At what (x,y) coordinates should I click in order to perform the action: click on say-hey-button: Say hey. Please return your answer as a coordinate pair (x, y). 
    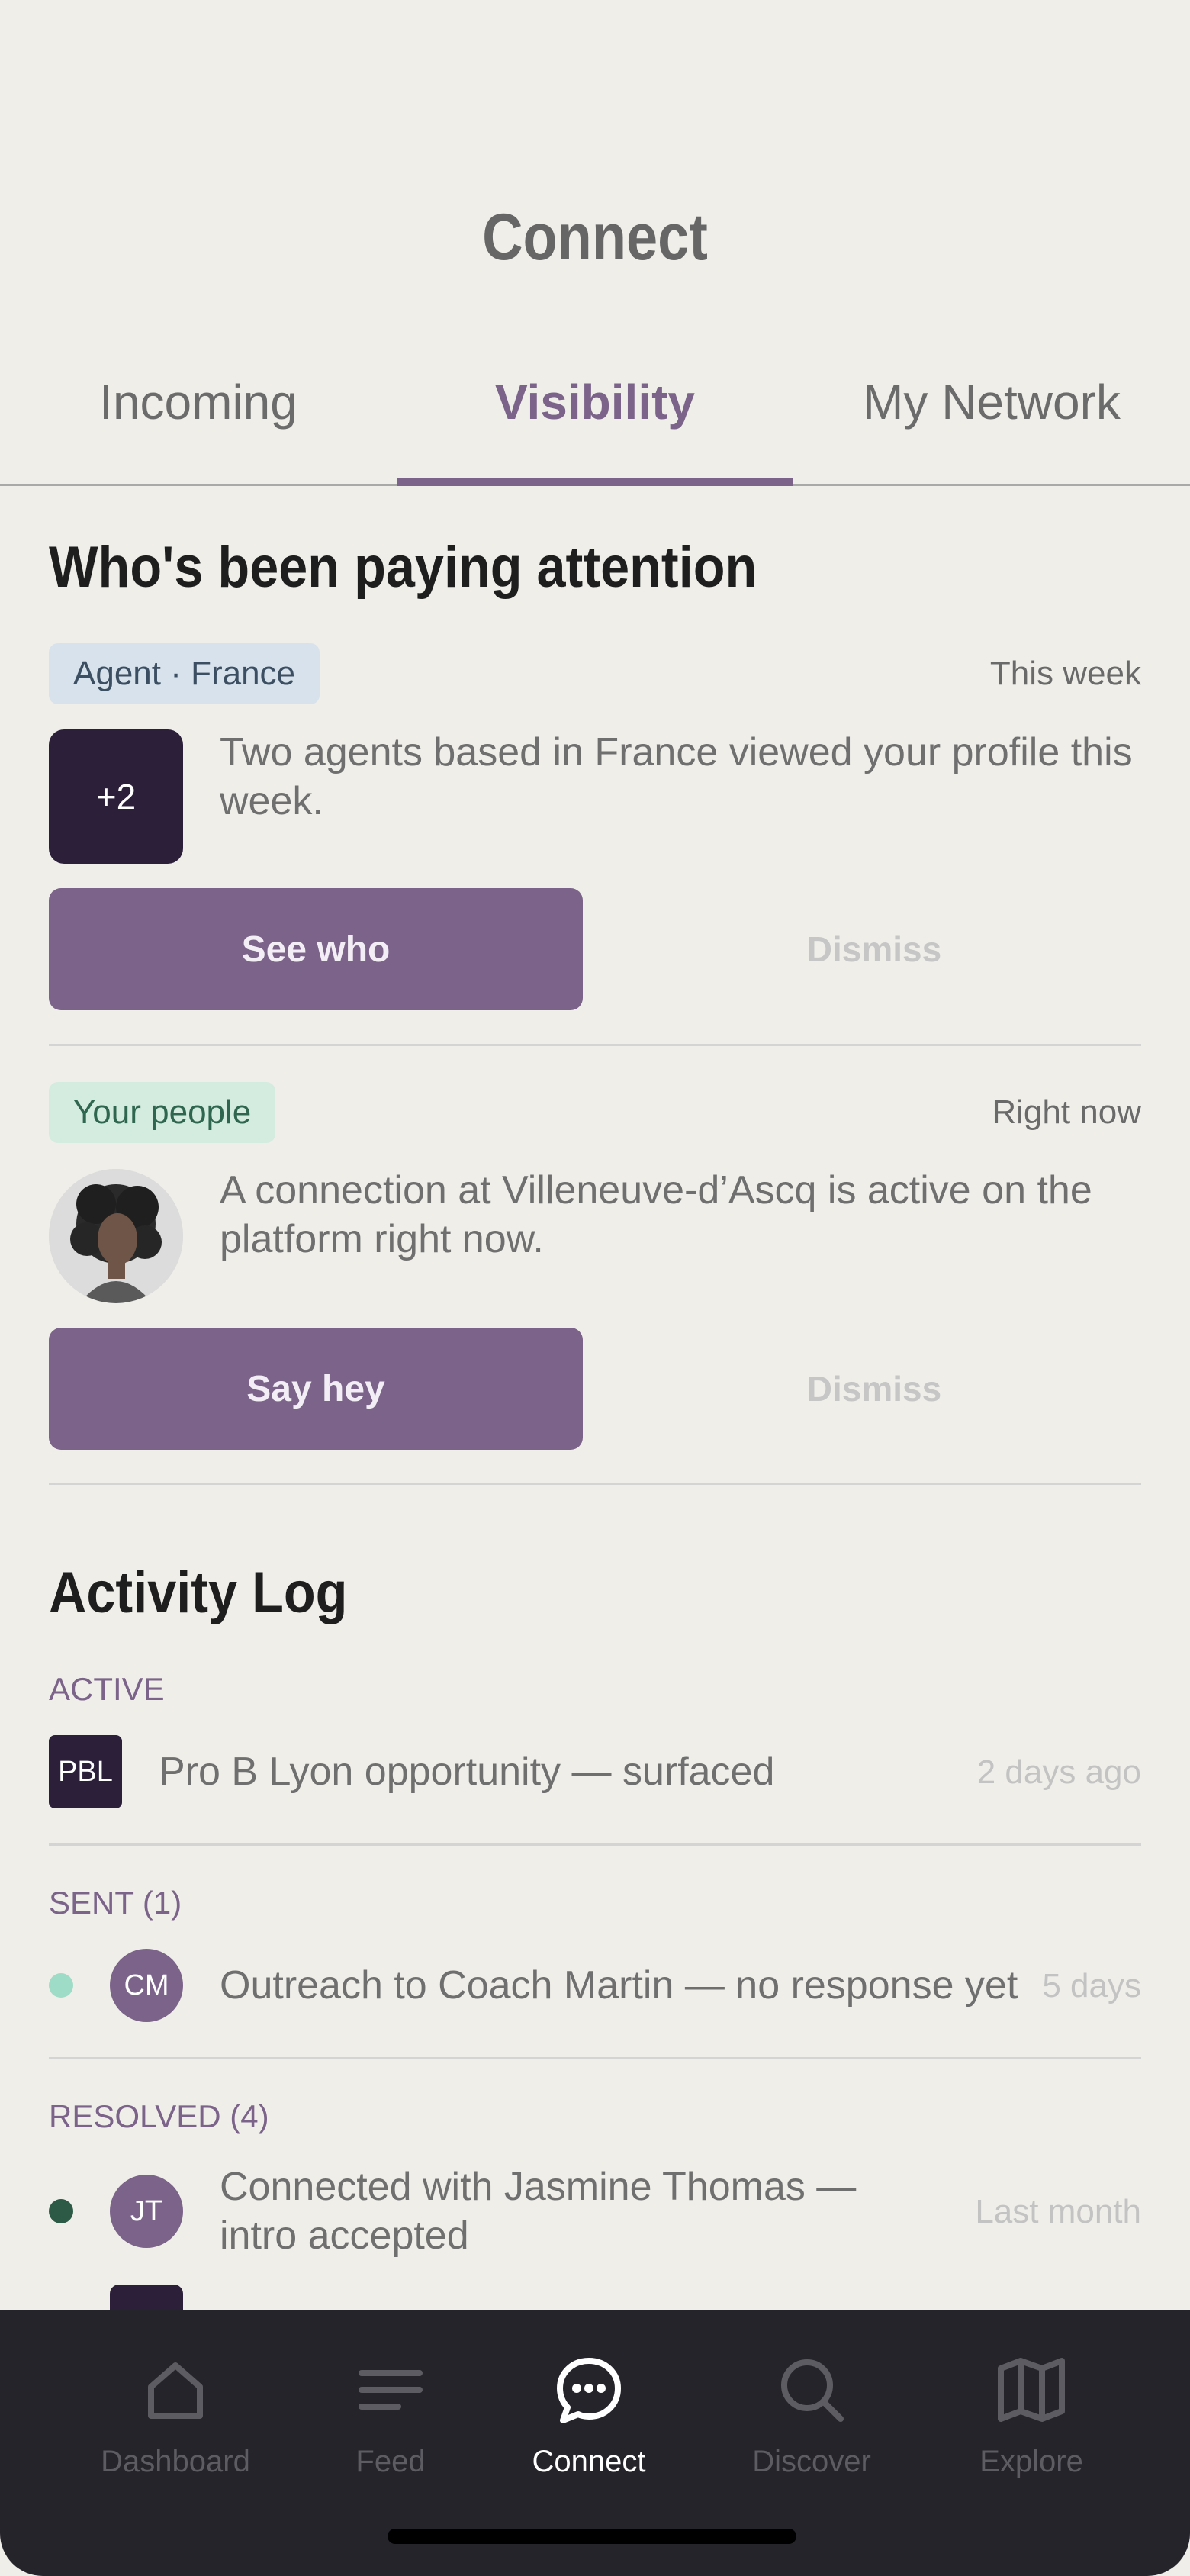
    Looking at the image, I should click on (316, 1389).